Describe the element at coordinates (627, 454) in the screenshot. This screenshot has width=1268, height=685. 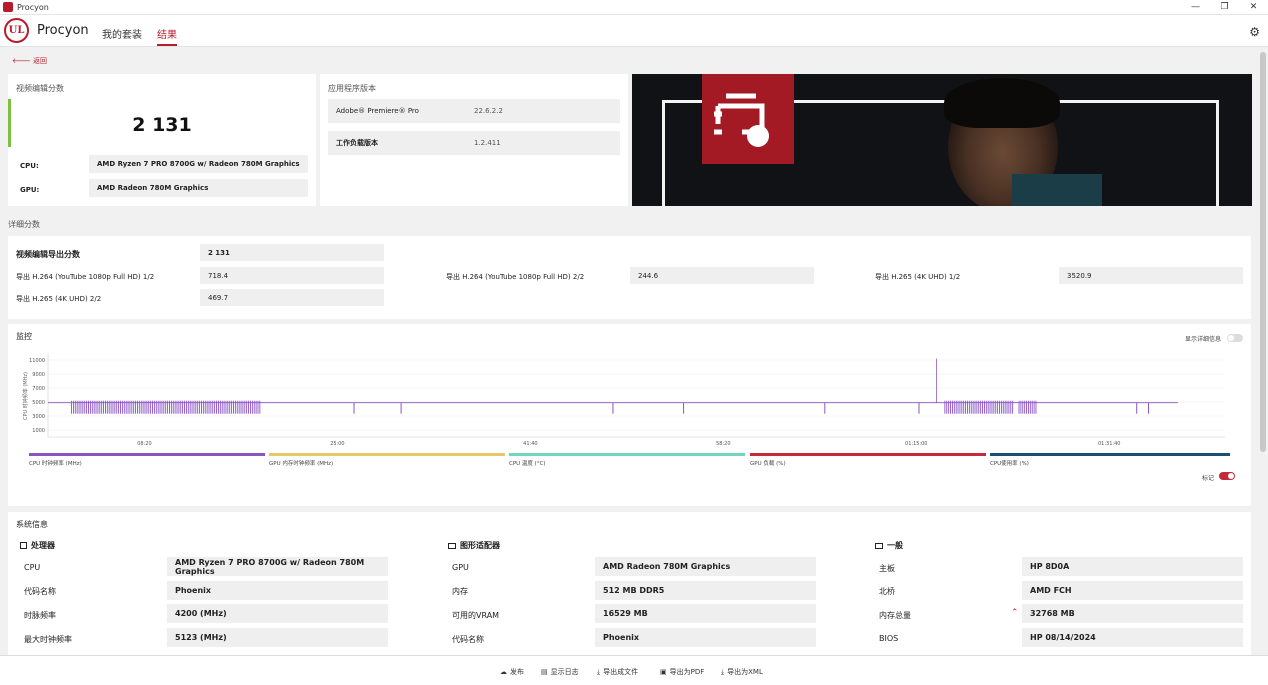
I see `legend-color-cpu-temp` at that location.